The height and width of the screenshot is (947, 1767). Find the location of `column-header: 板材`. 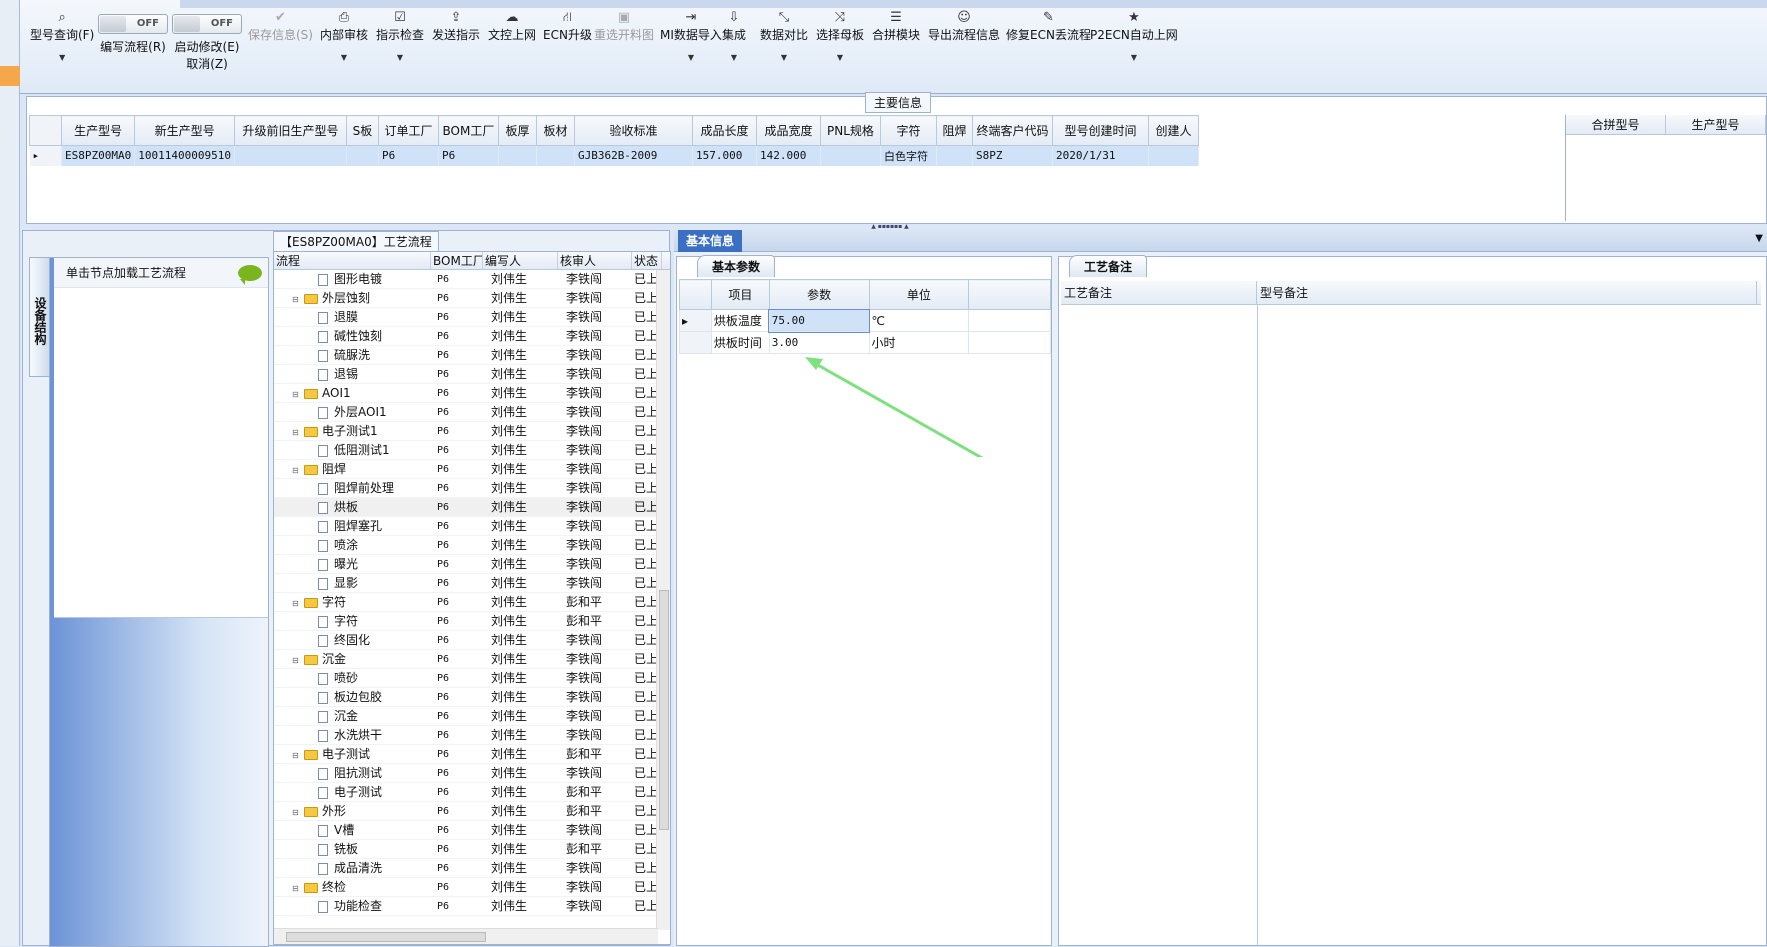

column-header: 板材 is located at coordinates (555, 130).